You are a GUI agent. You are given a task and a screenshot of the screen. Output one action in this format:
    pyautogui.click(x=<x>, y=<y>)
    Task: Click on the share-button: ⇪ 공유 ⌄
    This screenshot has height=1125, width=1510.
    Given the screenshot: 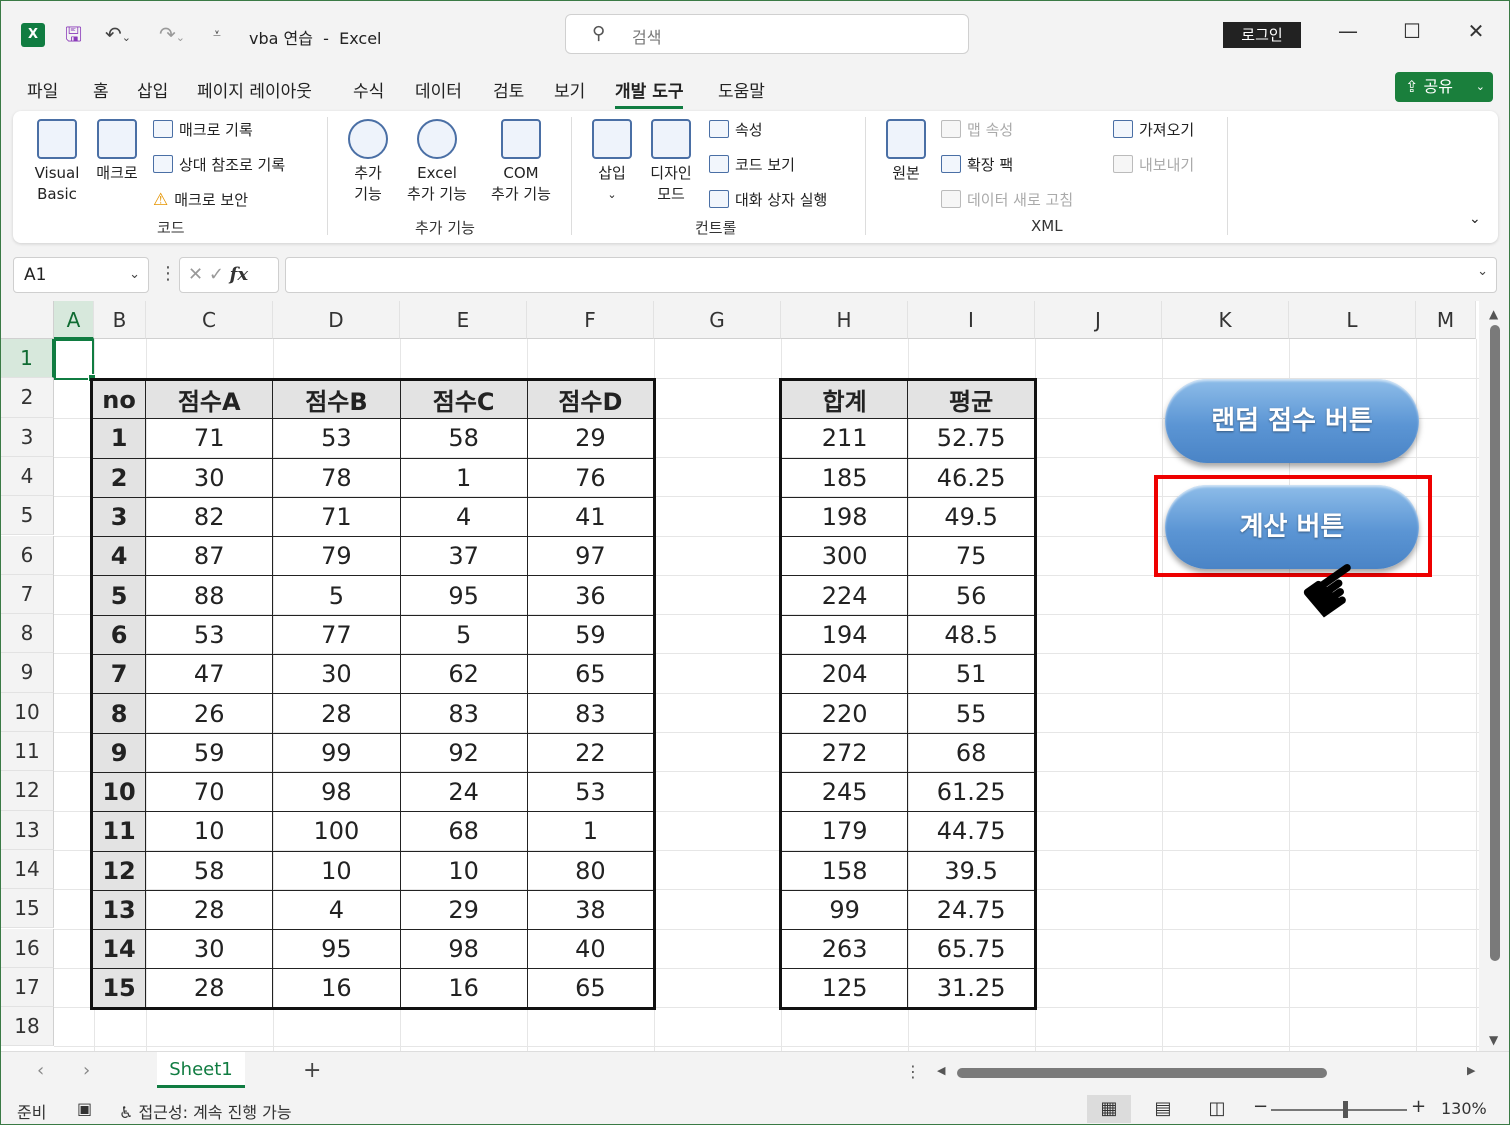 What is the action you would take?
    pyautogui.click(x=1444, y=87)
    